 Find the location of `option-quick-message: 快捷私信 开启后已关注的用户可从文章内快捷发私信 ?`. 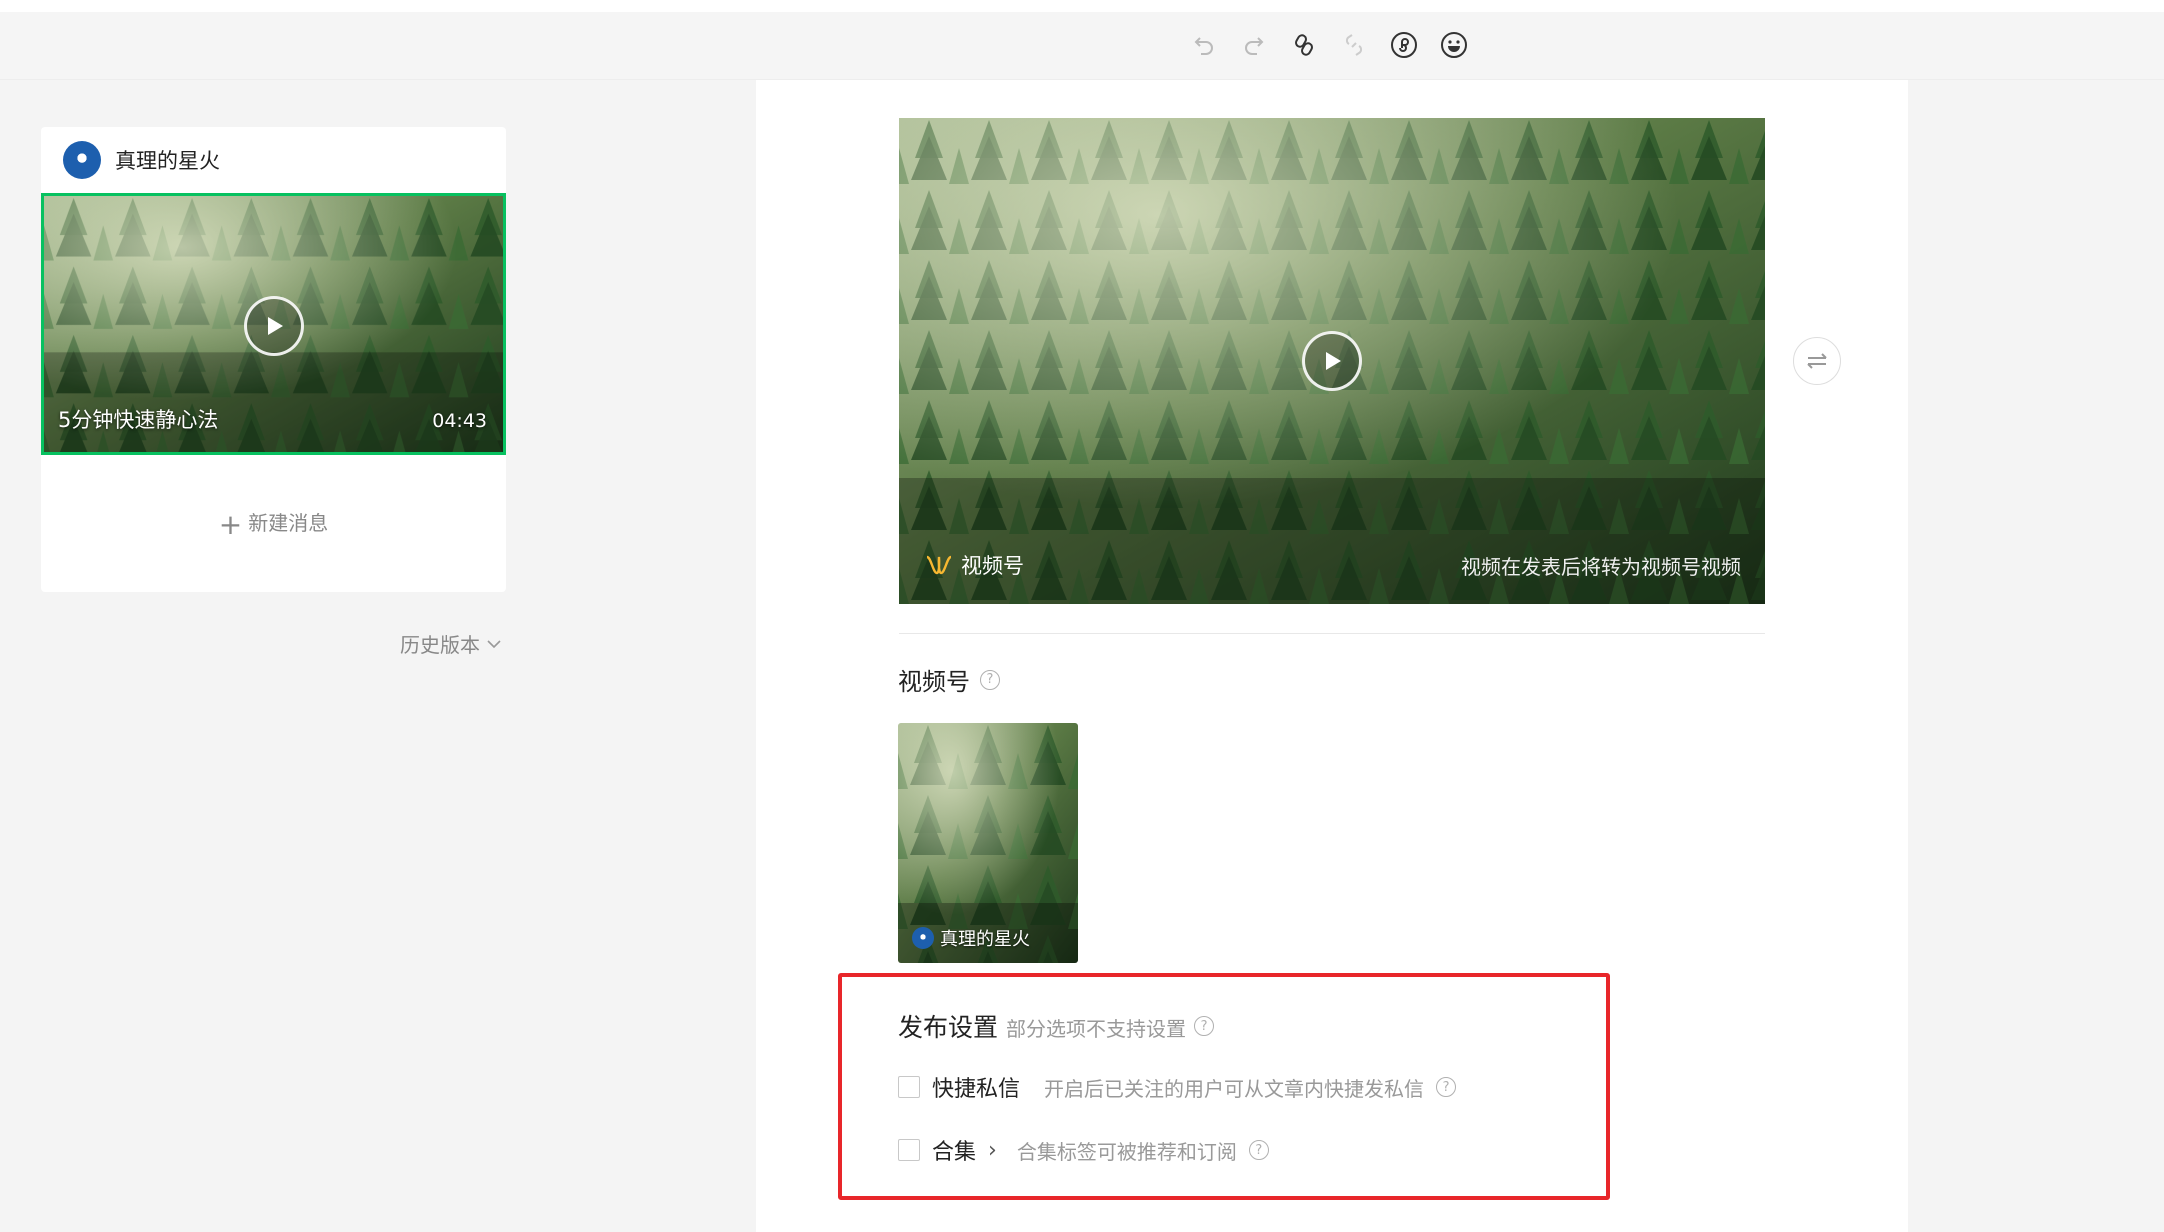

option-quick-message: 快捷私信 开启后已关注的用户可从文章内快捷发私信 ? is located at coordinates (1177, 1087).